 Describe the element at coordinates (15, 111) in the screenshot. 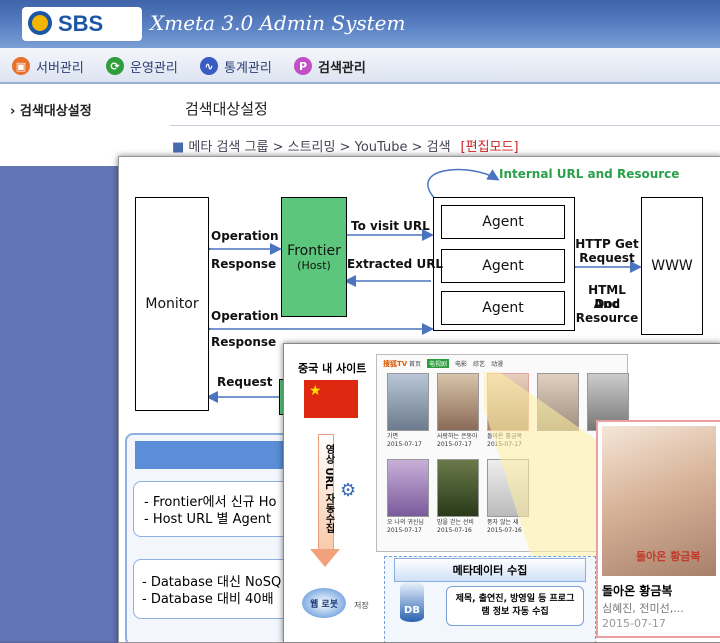

I see `chevron-right-icon: ›` at that location.